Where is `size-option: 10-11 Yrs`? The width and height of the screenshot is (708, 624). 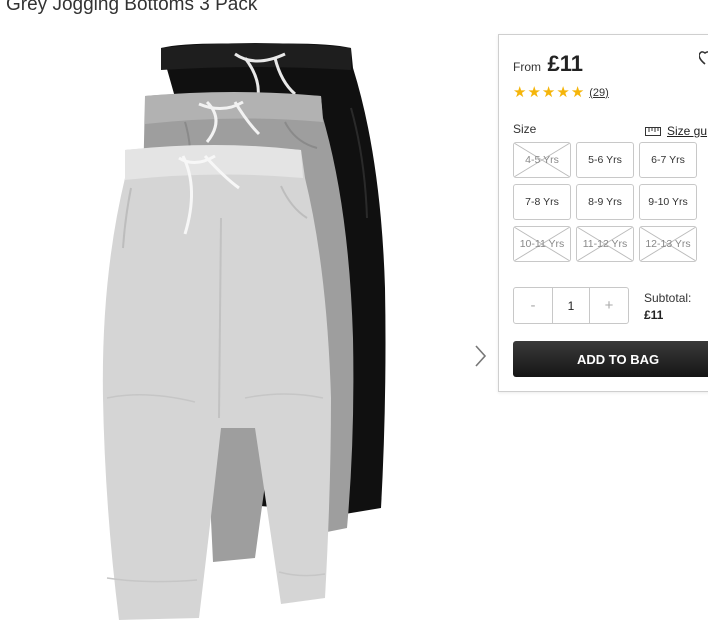 size-option: 10-11 Yrs is located at coordinates (542, 244).